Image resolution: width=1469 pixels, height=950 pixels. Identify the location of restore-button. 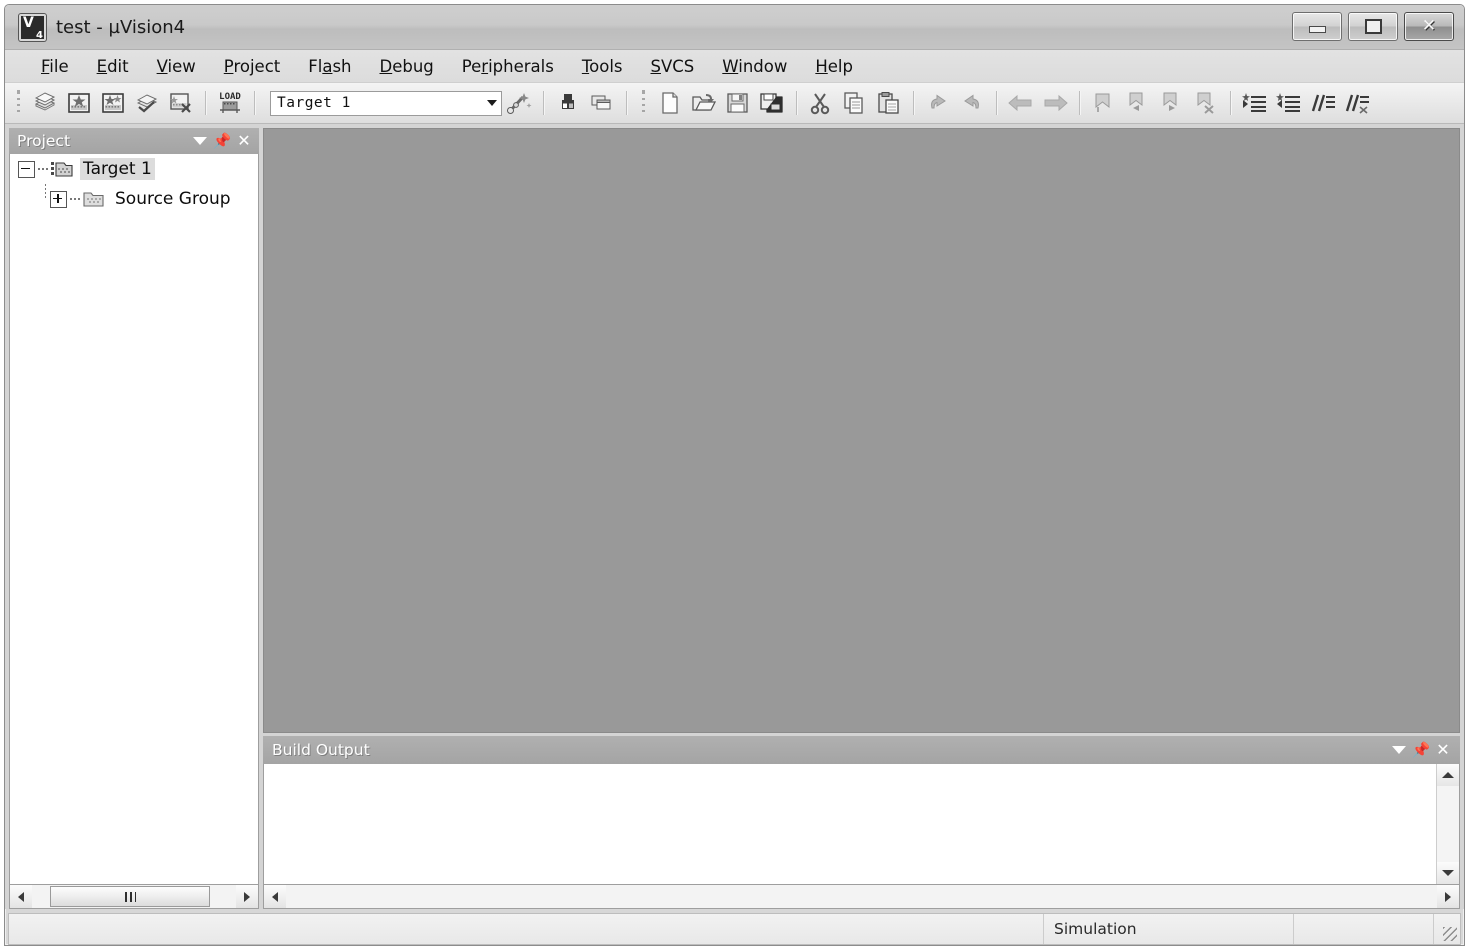
(1373, 26).